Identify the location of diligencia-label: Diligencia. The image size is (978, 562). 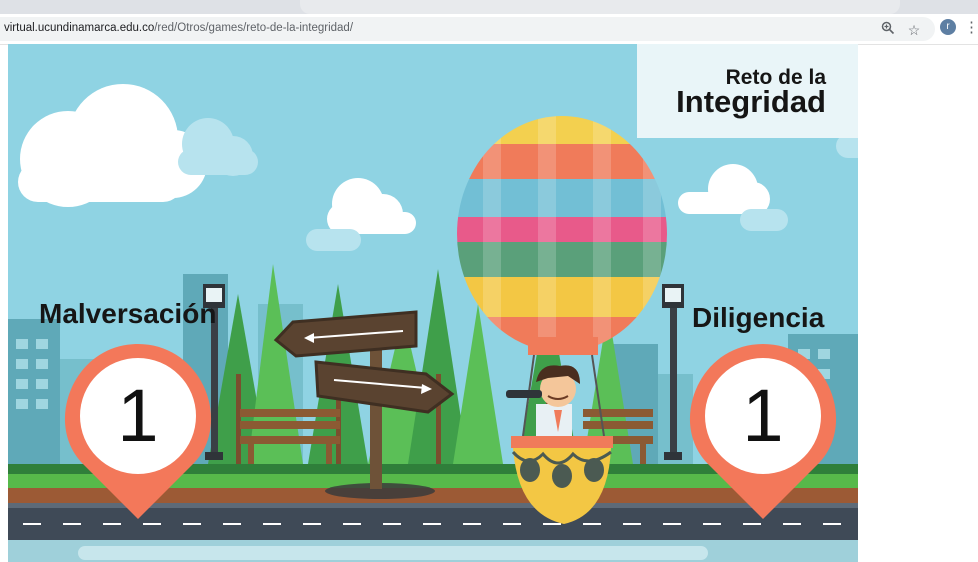
(758, 317).